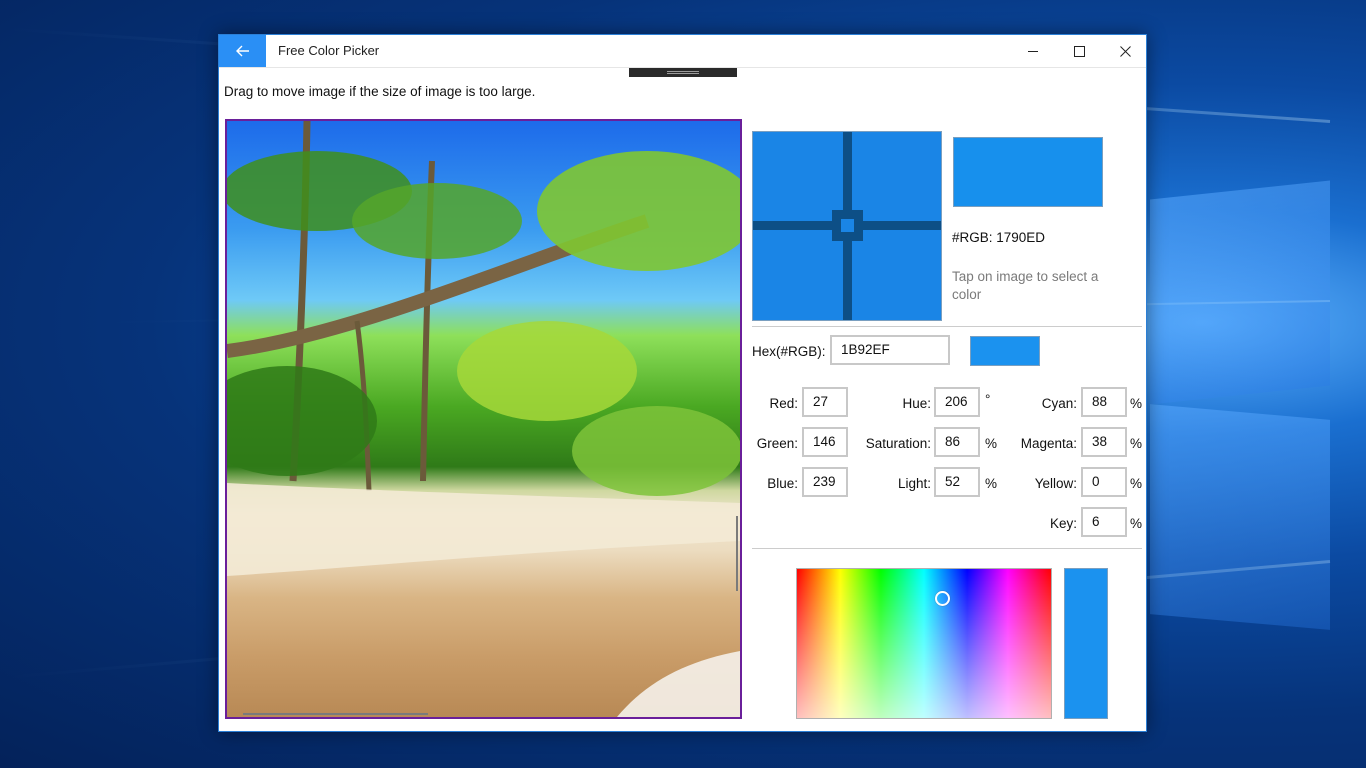 Image resolution: width=1366 pixels, height=768 pixels. I want to click on key-unit: %, so click(1136, 523).